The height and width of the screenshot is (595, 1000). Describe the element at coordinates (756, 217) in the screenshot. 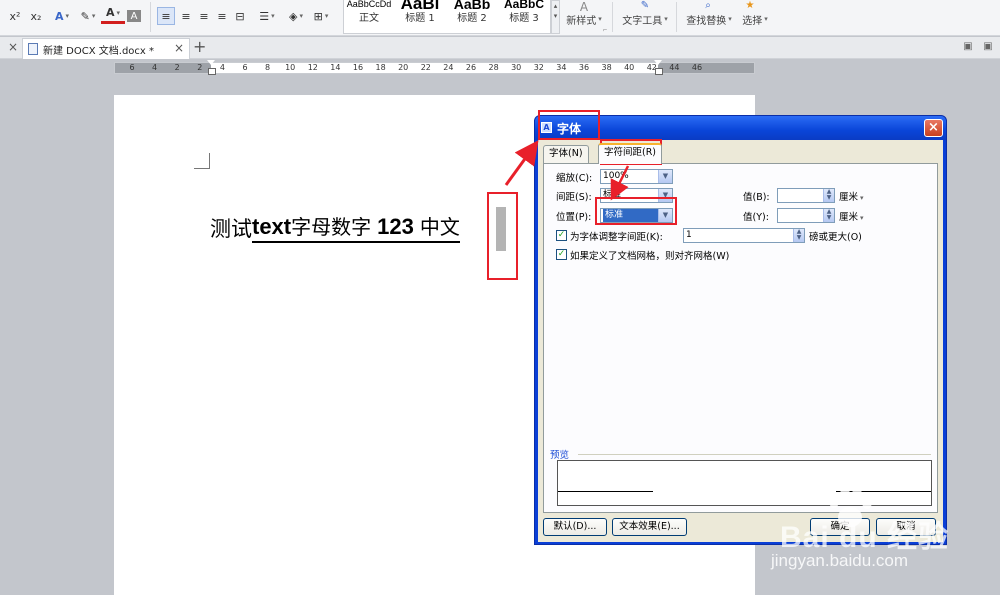

I see `position-by-label: 值(Y):` at that location.